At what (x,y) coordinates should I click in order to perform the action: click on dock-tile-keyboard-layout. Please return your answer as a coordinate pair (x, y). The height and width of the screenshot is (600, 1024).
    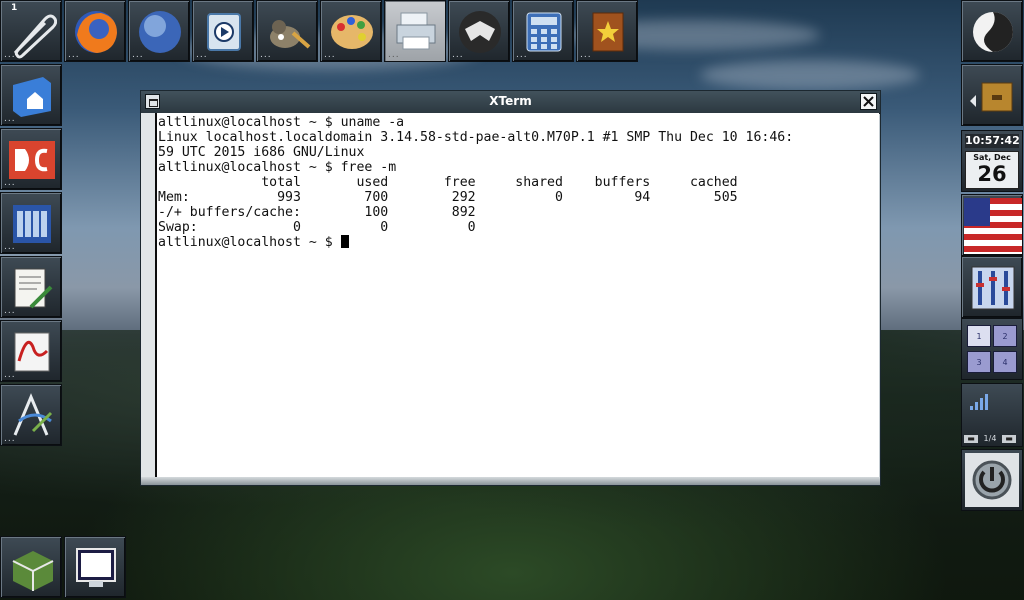
    Looking at the image, I should click on (992, 225).